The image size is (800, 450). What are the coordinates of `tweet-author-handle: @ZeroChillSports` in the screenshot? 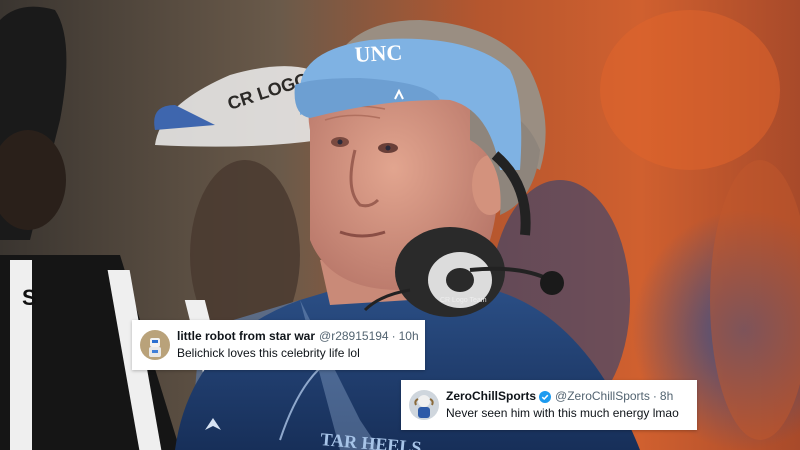 It's located at (602, 396).